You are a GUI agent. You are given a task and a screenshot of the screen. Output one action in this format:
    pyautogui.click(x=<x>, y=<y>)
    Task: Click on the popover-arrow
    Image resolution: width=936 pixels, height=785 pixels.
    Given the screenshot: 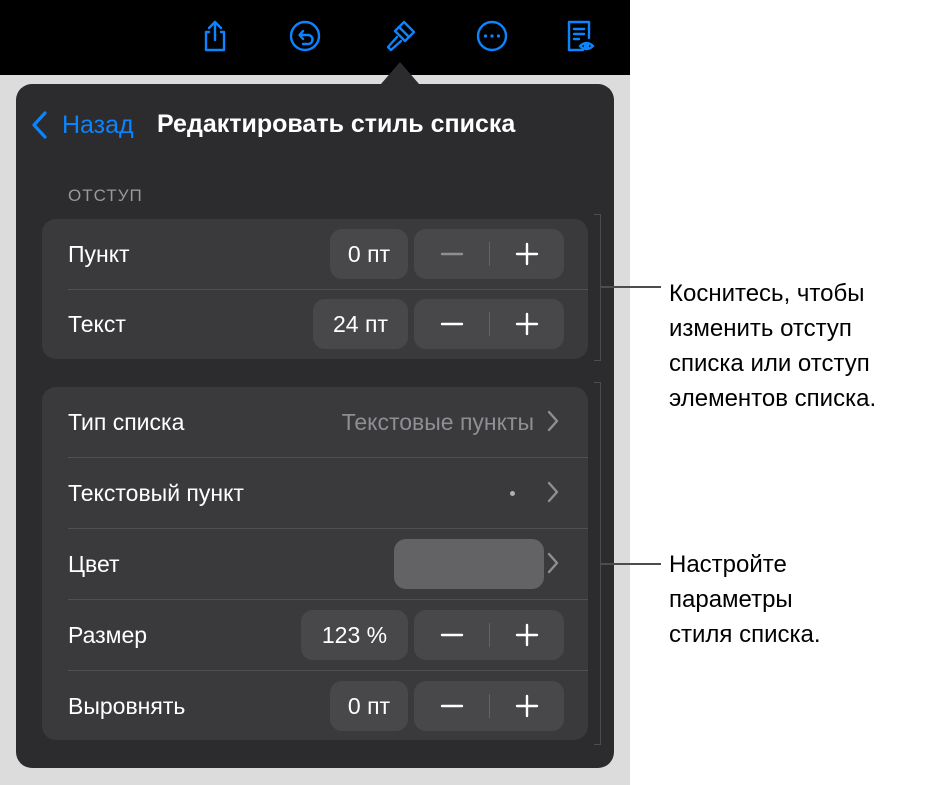 What is the action you would take?
    pyautogui.click(x=400, y=73)
    